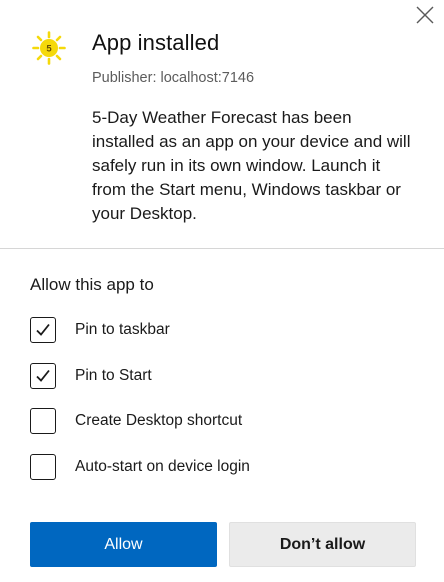 This screenshot has width=444, height=582. Describe the element at coordinates (113, 375) in the screenshot. I see `option-label: Pin to Start` at that location.